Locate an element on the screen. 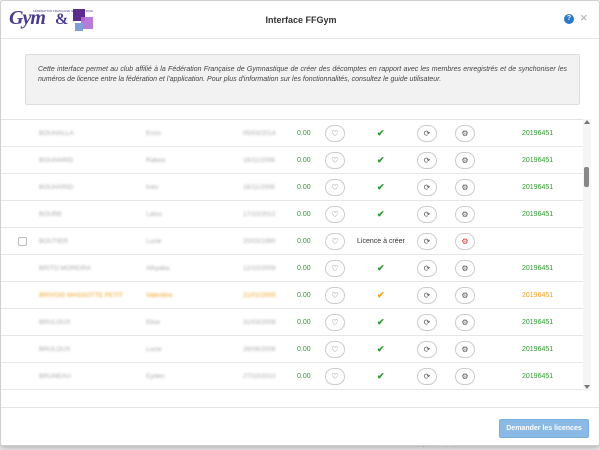 The height and width of the screenshot is (450, 600). member-birthdate: 21/01/2005 is located at coordinates (259, 295).